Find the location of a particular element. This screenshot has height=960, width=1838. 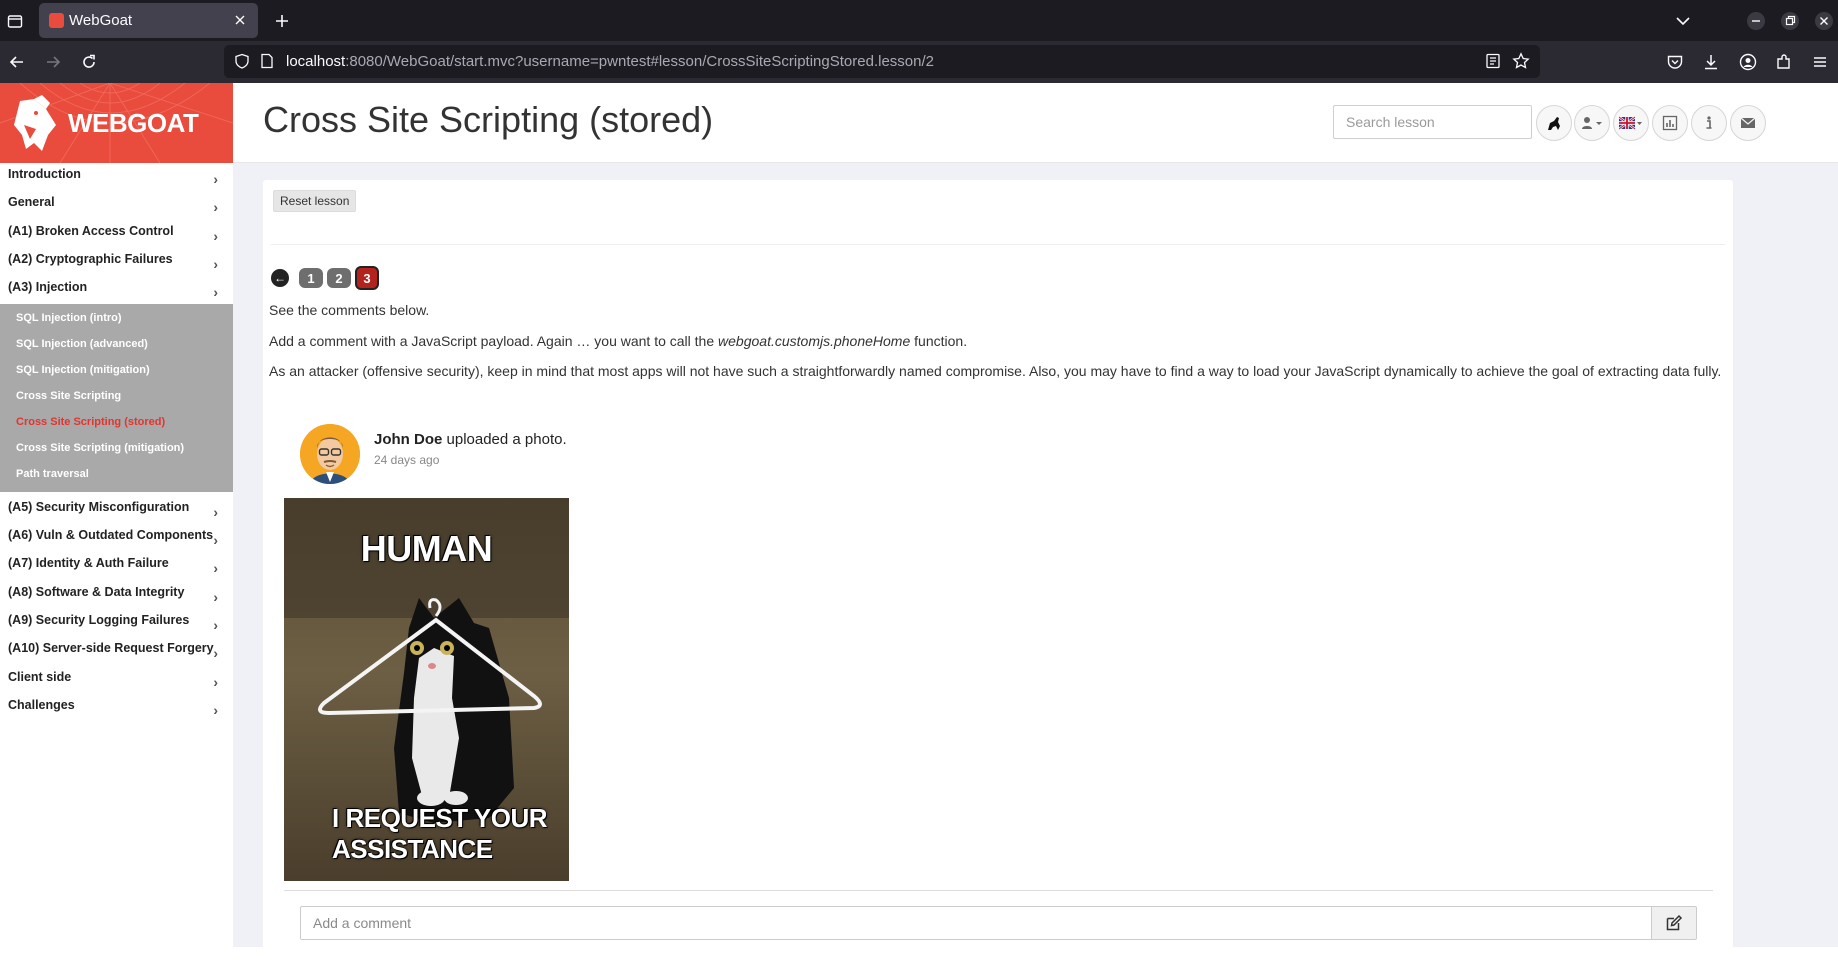

sidebar-category-label: (A8) Software & Data Integrity is located at coordinates (96, 591).